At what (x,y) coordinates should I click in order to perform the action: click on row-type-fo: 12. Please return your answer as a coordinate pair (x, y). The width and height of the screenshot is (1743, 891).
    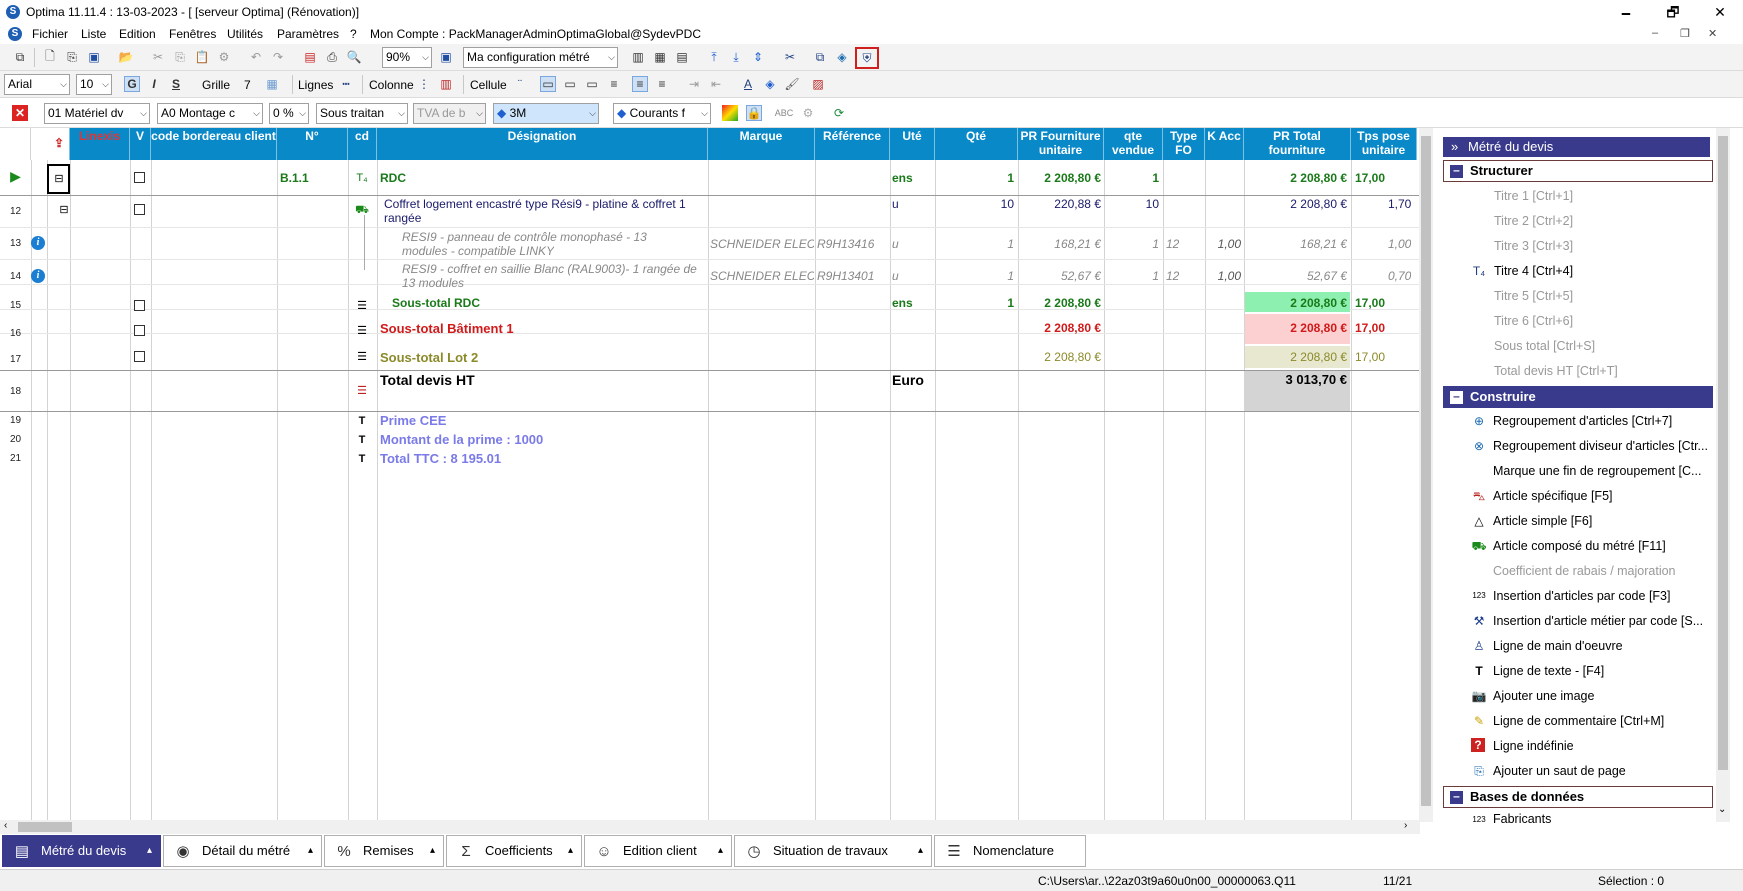
    Looking at the image, I should click on (1172, 244).